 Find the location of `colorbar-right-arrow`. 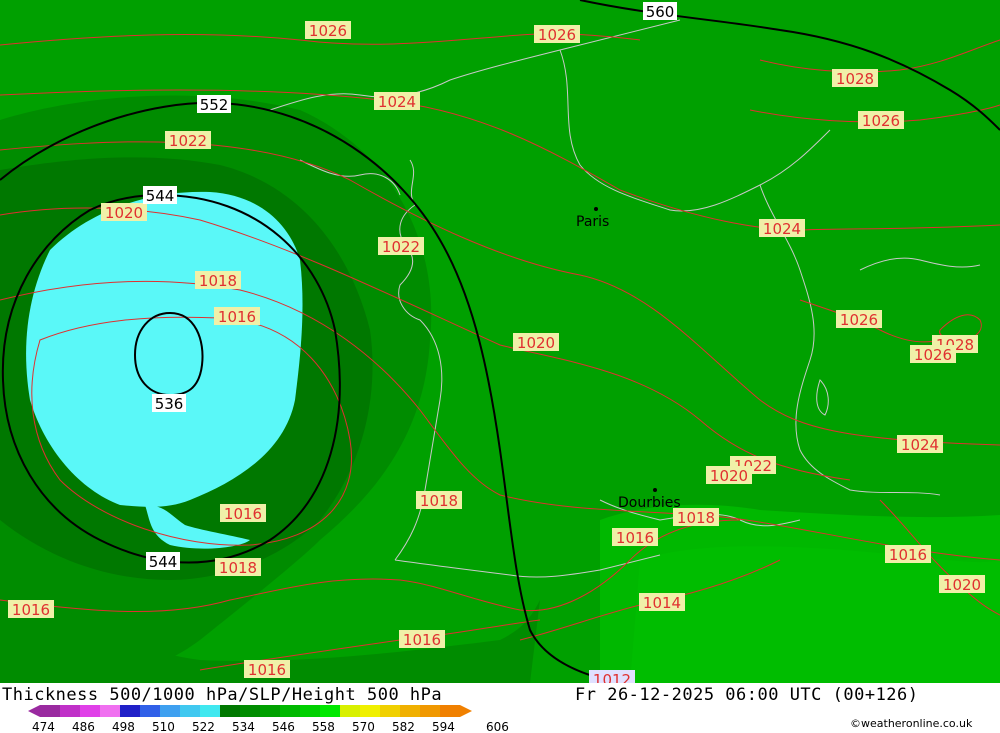

colorbar-right-arrow is located at coordinates (466, 711).